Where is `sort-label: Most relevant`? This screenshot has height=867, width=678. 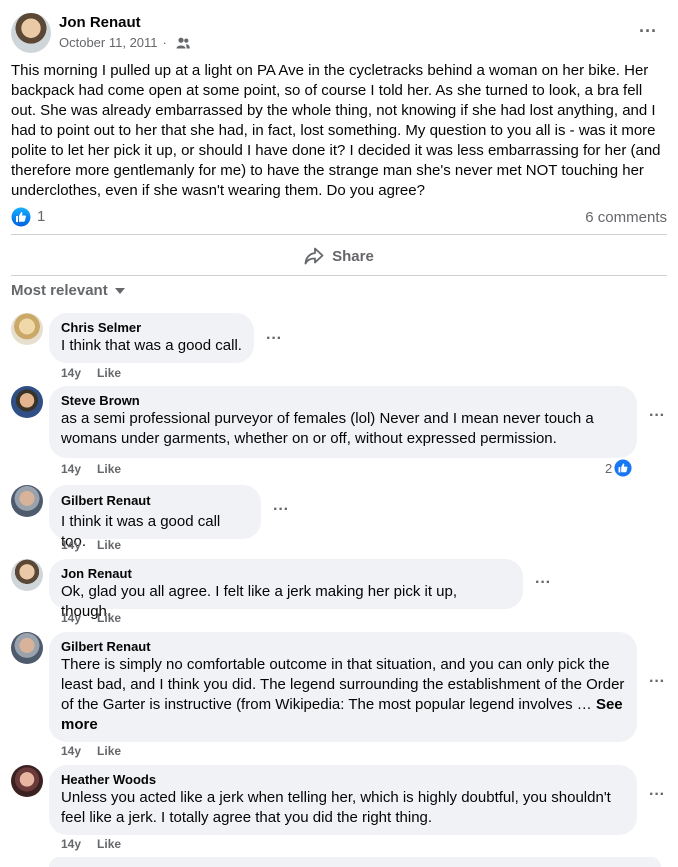 sort-label: Most relevant is located at coordinates (59, 290).